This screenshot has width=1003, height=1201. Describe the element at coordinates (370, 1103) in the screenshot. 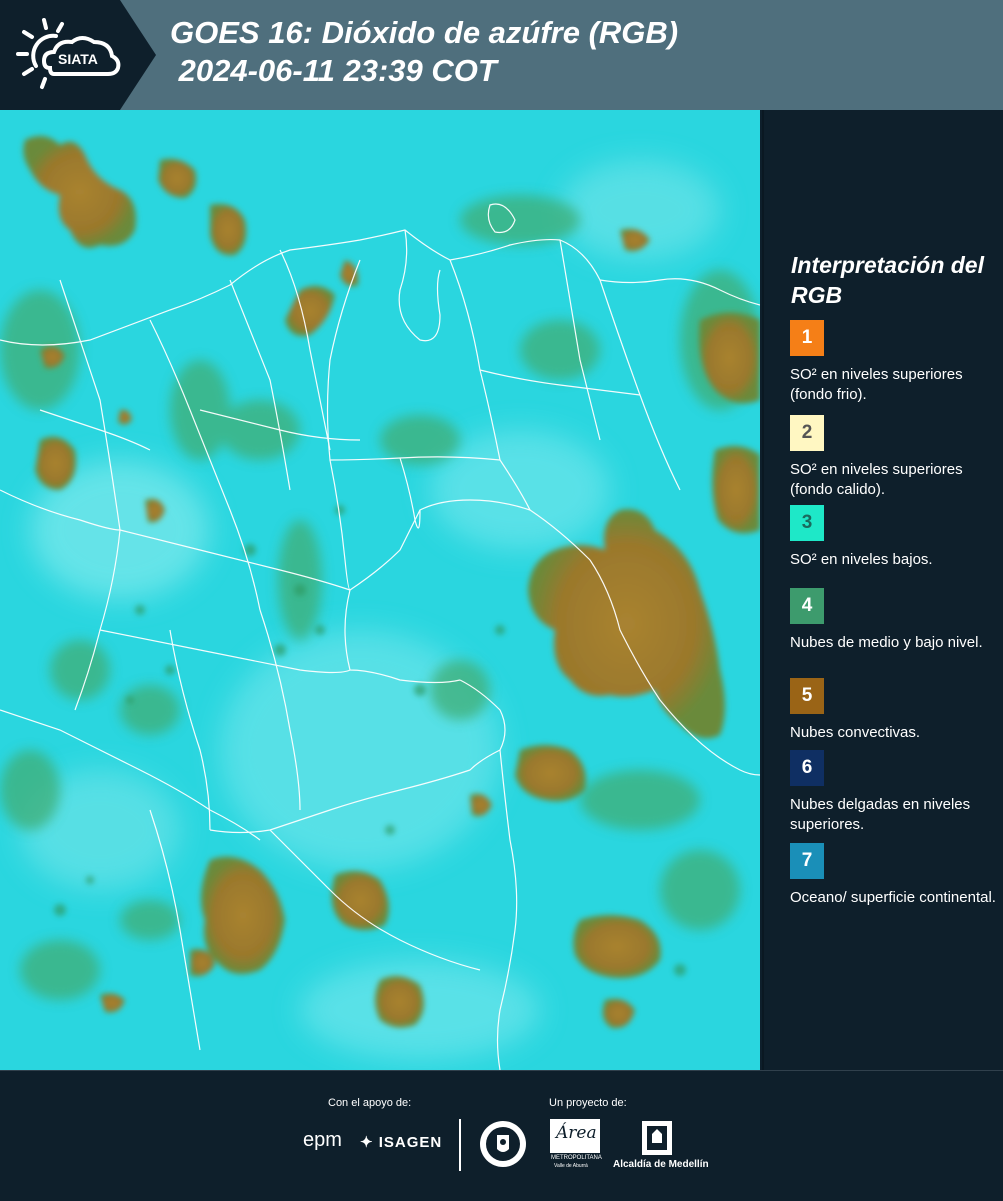

I see `support-label: Con el apoyo de:` at that location.